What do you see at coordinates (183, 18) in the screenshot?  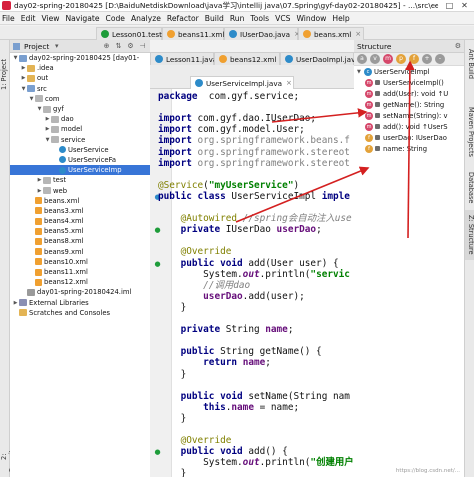 I see `menu-refactor: Refactor` at bounding box center [183, 18].